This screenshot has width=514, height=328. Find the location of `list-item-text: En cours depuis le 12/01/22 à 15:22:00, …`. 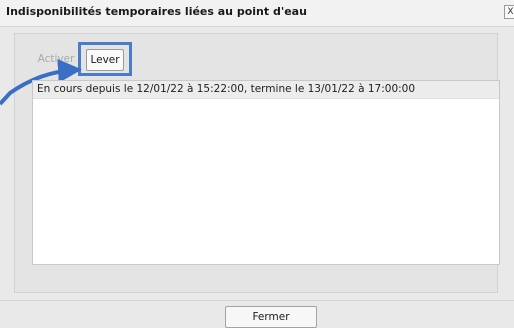

list-item-text: En cours depuis le 12/01/22 à 15:22:00, … is located at coordinates (226, 89).